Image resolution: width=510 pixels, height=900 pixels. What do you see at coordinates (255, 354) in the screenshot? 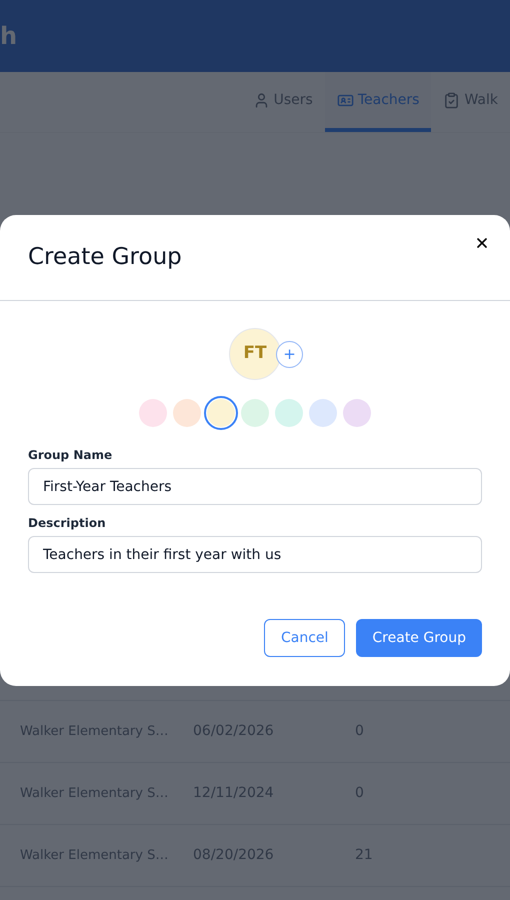
I see `group-avatar: FT` at bounding box center [255, 354].